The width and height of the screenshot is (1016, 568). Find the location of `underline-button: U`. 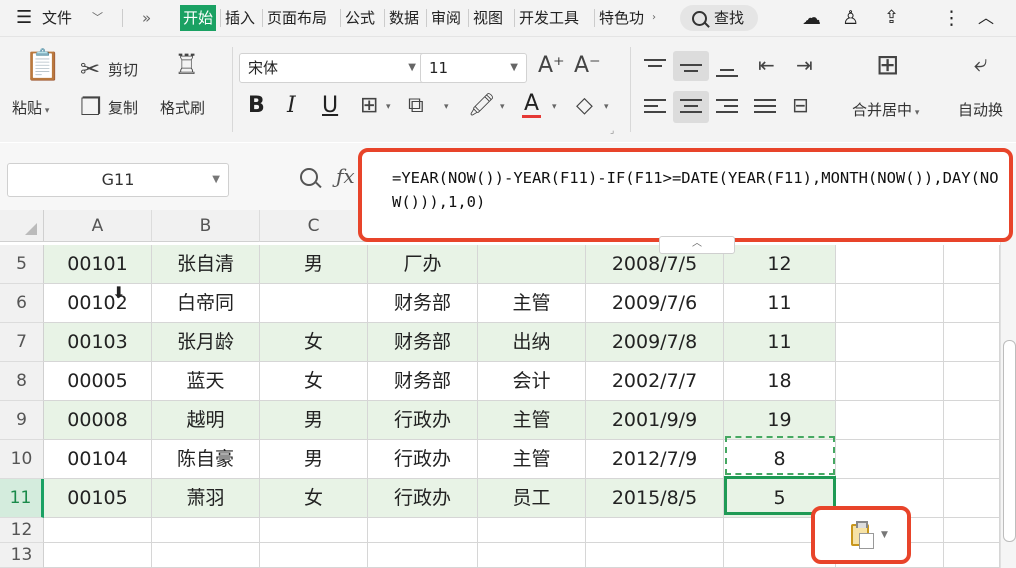

underline-button: U is located at coordinates (330, 106).